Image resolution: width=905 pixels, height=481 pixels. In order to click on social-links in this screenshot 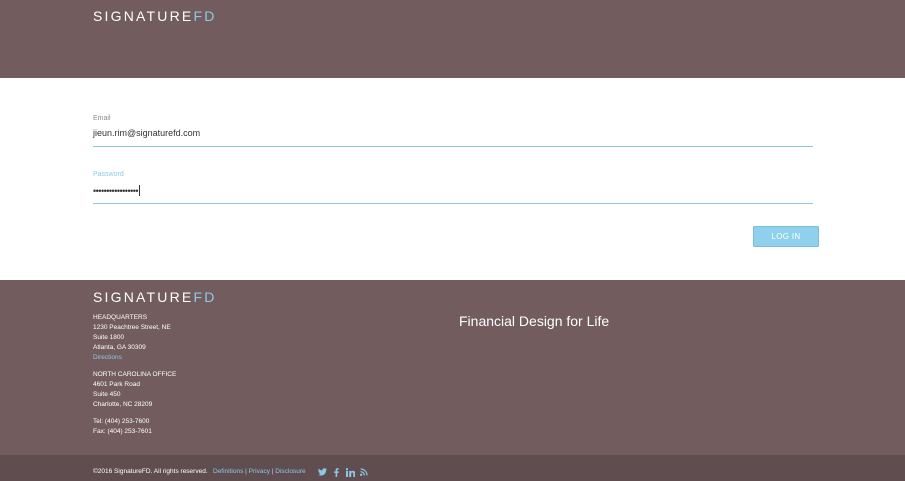, I will do `click(343, 472)`.